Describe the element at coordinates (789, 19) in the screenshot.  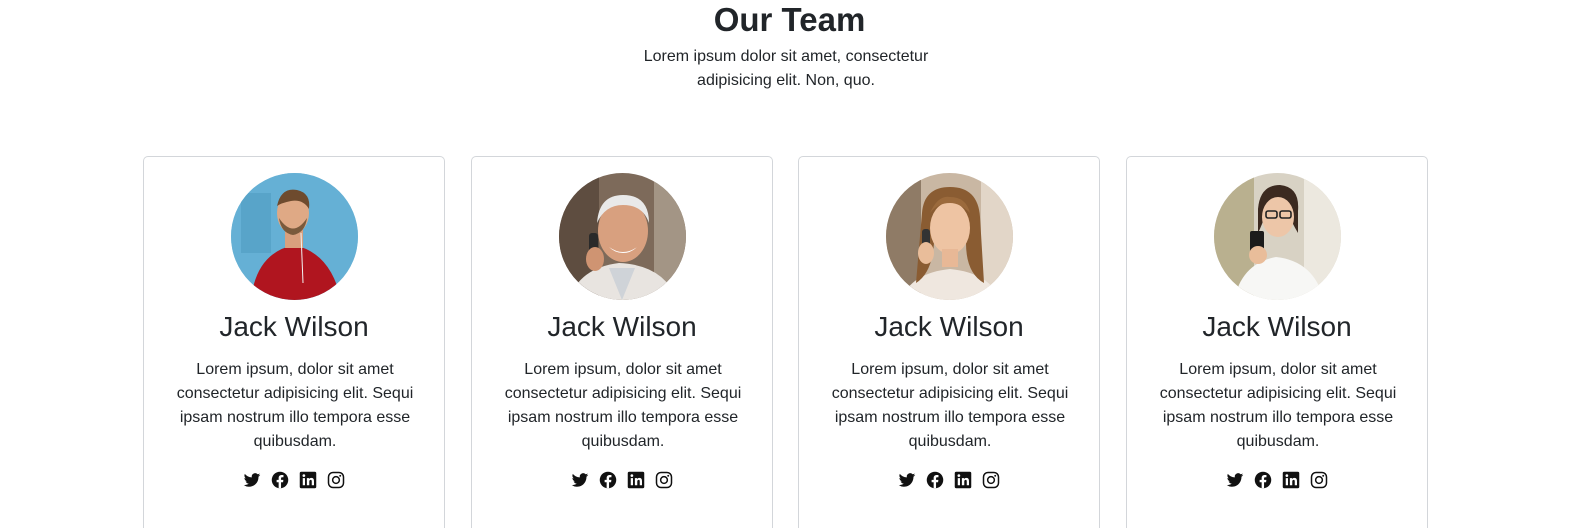
I see `section-title: Our Team` at that location.